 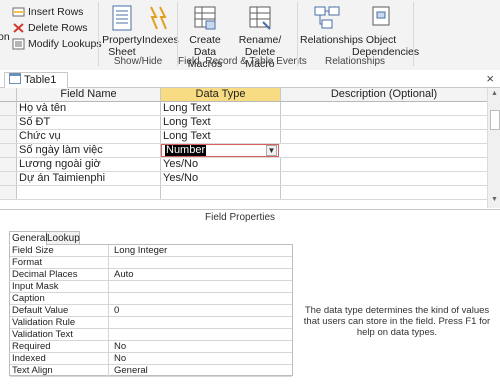 I want to click on property-name: Decimal Places, so click(x=60, y=274).